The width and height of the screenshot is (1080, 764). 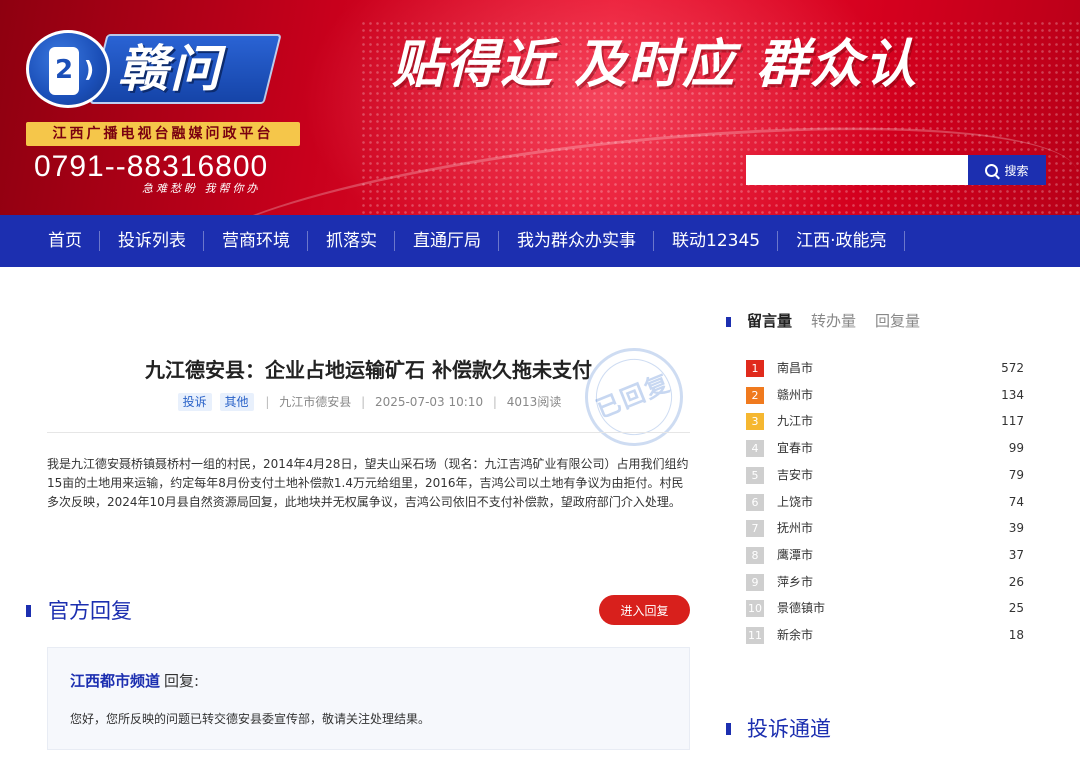 I want to click on hotline-subtitle: 急难愁盼 我帮你办, so click(x=201, y=188).